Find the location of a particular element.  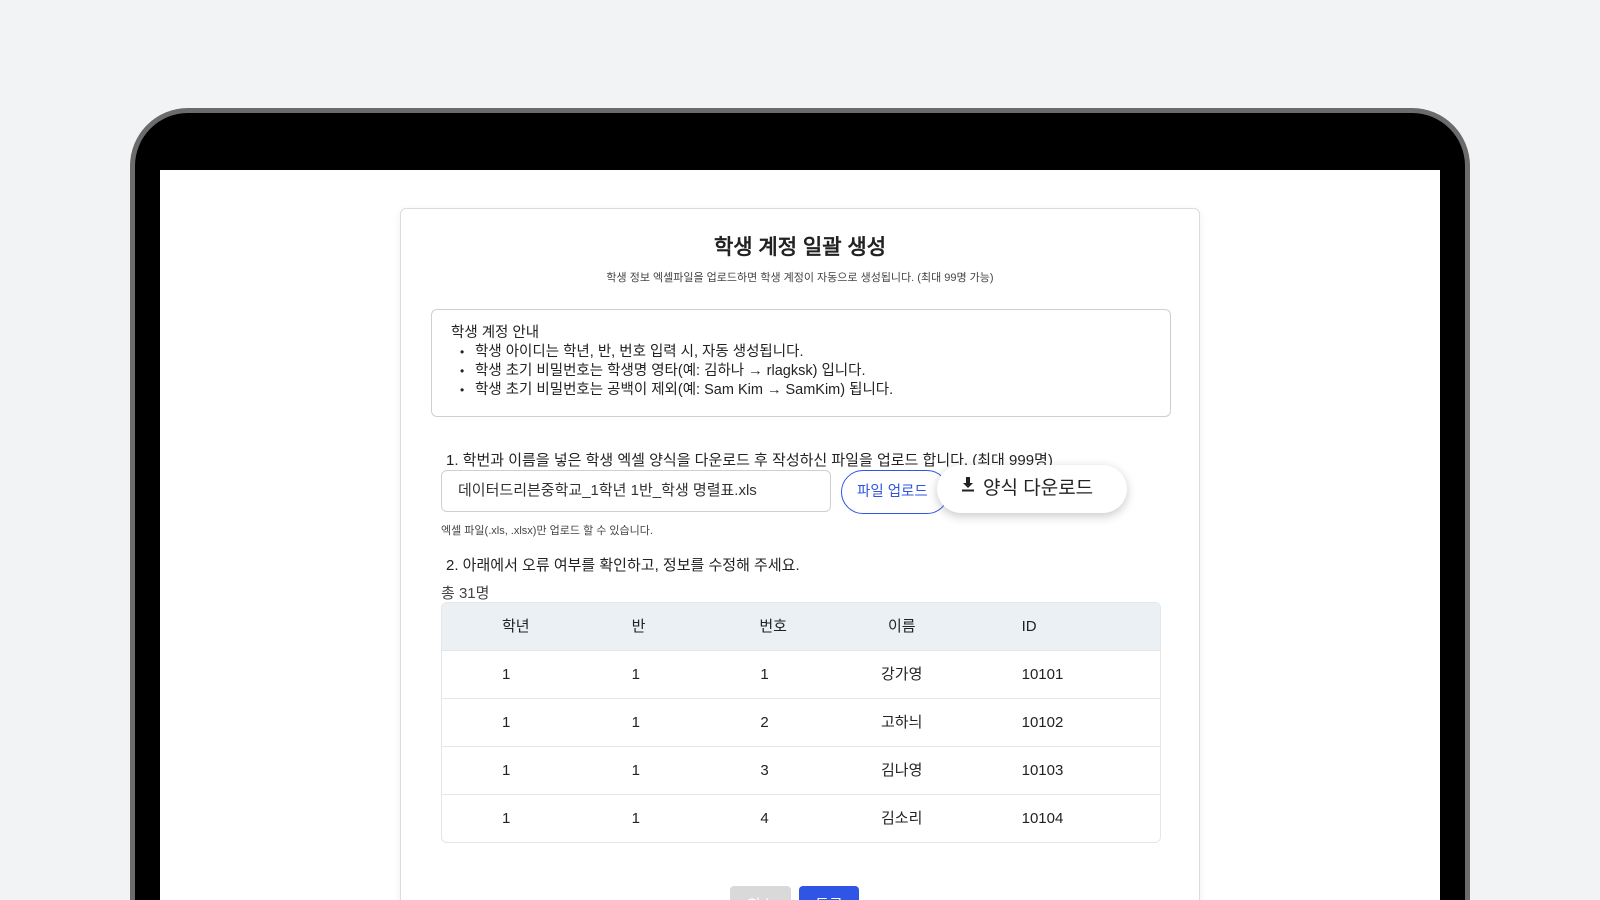

table-row: 1 1 4 김소리 10104 is located at coordinates (801, 818).